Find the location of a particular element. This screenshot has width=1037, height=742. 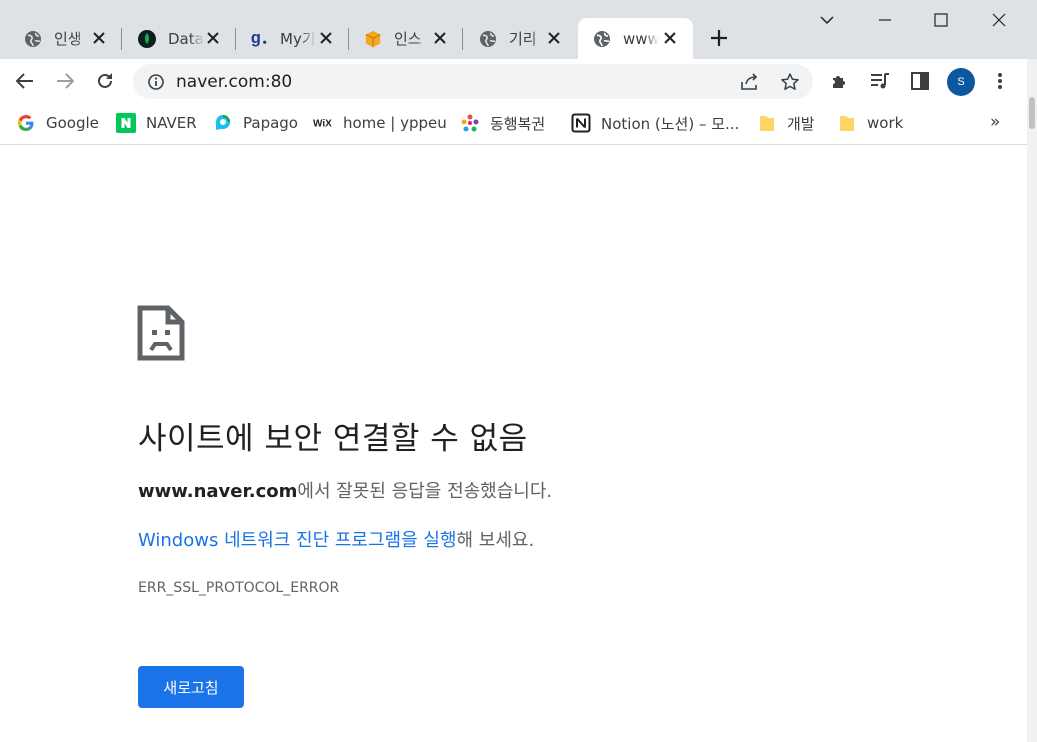

bookmark-papago: Papago is located at coordinates (255, 123).